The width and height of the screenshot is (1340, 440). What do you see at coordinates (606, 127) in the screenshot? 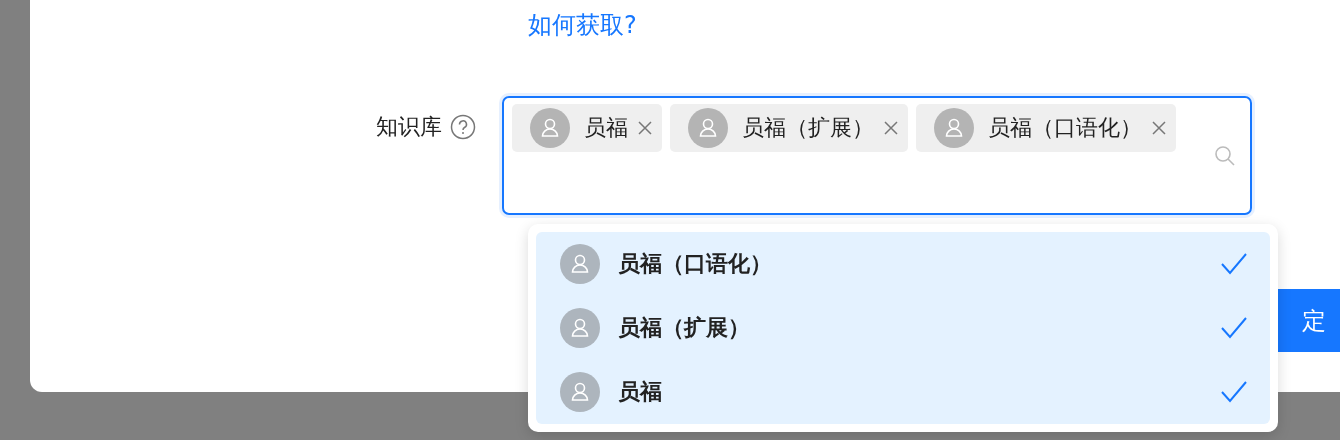
I see `tag-label: 员福` at bounding box center [606, 127].